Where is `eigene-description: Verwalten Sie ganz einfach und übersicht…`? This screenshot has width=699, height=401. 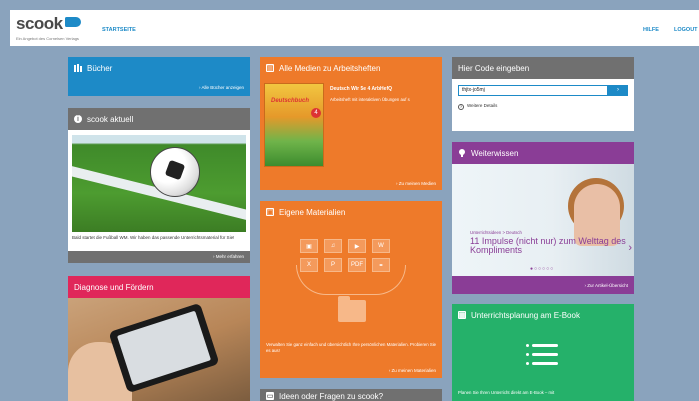
eigene-description: Verwalten Sie ganz einfach und übersicht… is located at coordinates (351, 347).